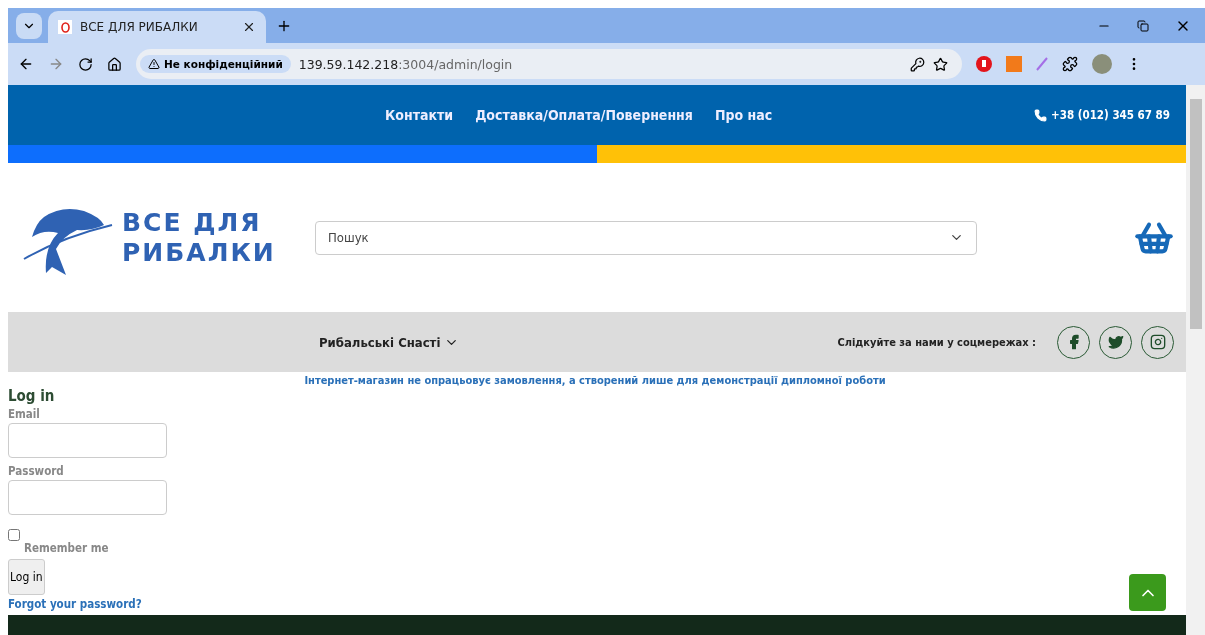  I want to click on scroll-top-button, so click(1147, 592).